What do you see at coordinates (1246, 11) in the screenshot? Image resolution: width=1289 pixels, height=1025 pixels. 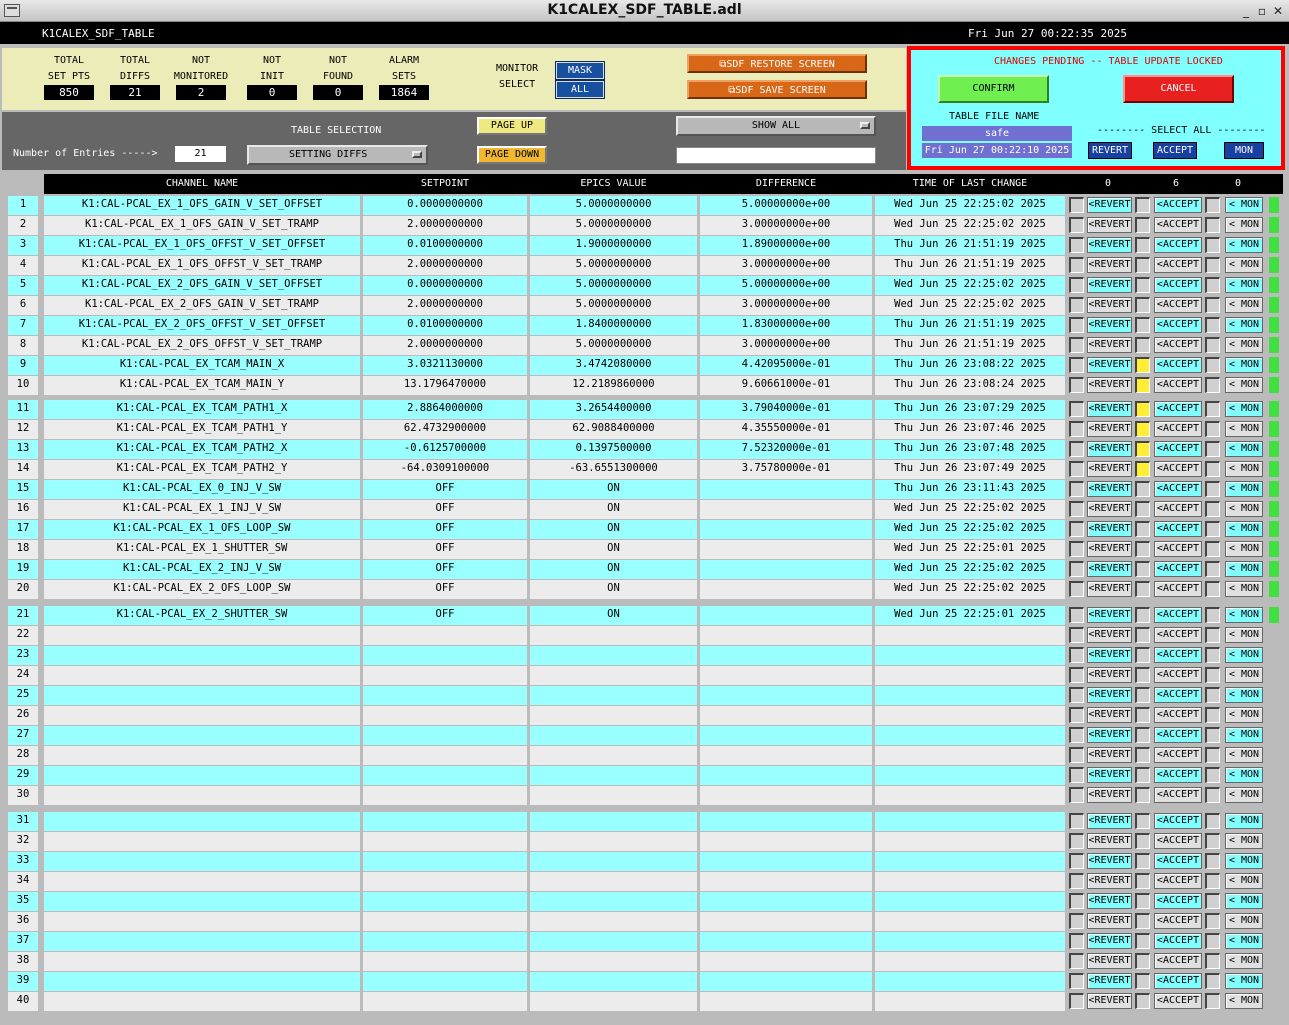 I see `minimize-icon: _` at bounding box center [1246, 11].